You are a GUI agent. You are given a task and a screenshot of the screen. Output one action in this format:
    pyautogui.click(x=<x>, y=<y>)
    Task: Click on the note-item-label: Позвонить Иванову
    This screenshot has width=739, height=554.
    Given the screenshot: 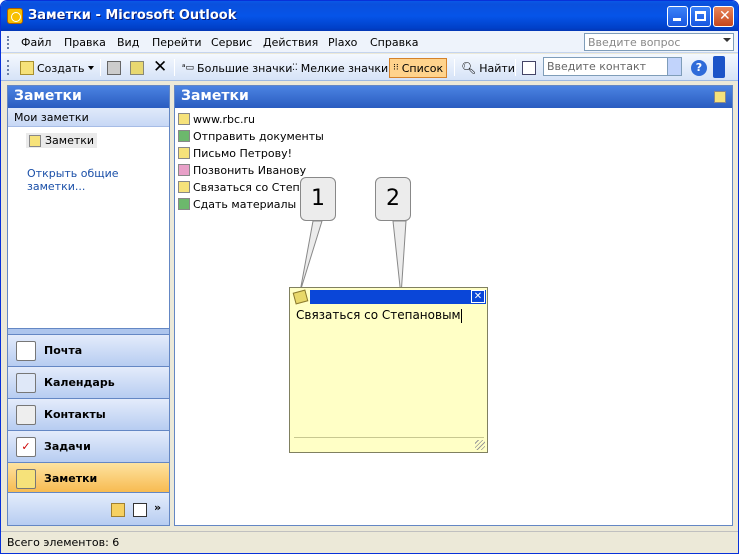 What is the action you would take?
    pyautogui.click(x=250, y=170)
    